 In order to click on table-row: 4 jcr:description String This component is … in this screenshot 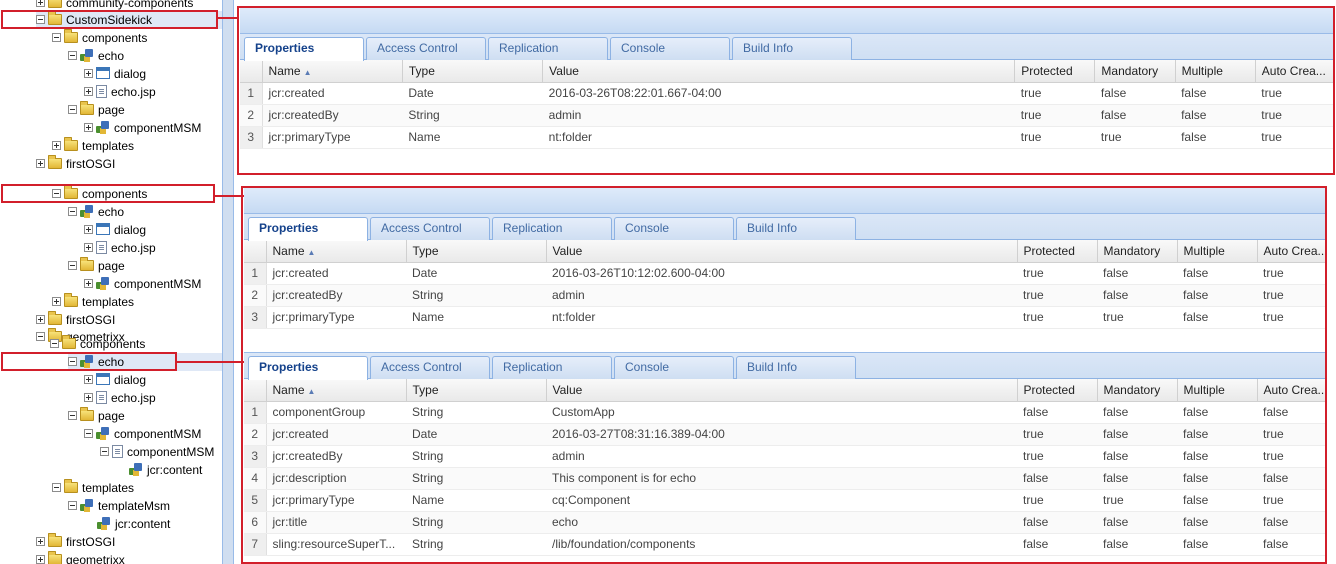, I will do `click(785, 478)`.